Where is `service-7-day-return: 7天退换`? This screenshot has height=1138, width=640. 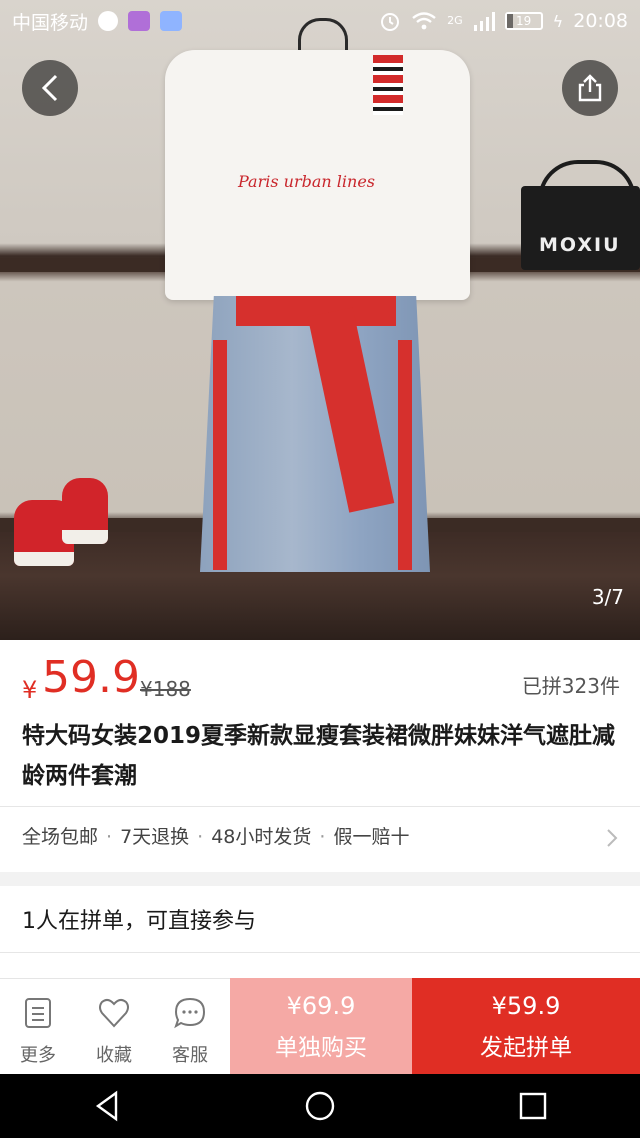 service-7-day-return: 7天退换 is located at coordinates (155, 837).